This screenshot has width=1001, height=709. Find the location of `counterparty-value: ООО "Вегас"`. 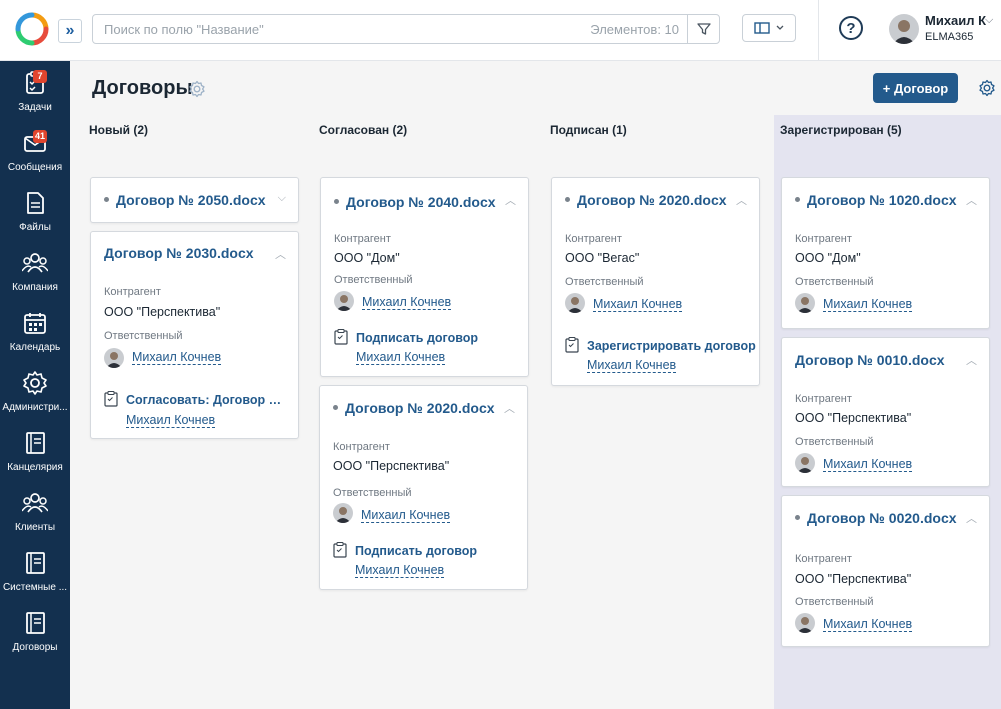

counterparty-value: ООО "Вегас" is located at coordinates (602, 258).